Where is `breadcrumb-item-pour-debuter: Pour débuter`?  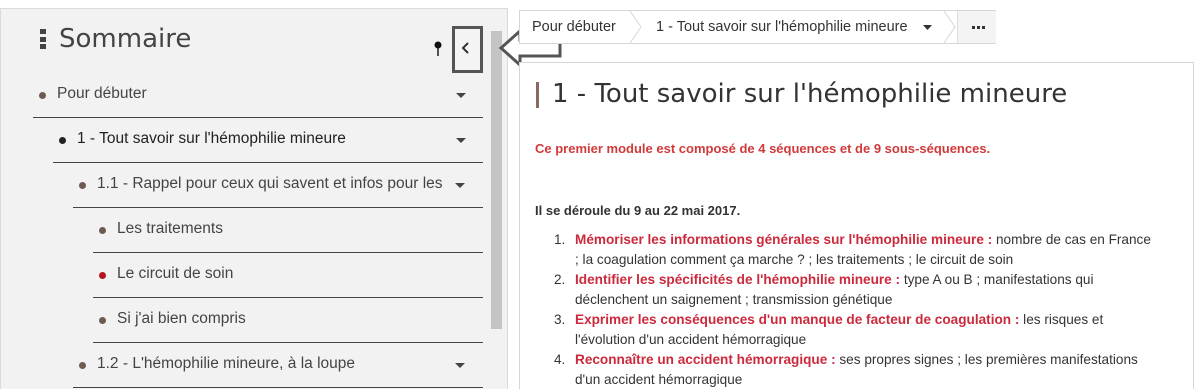
breadcrumb-item-pour-debuter: Pour débuter is located at coordinates (574, 27).